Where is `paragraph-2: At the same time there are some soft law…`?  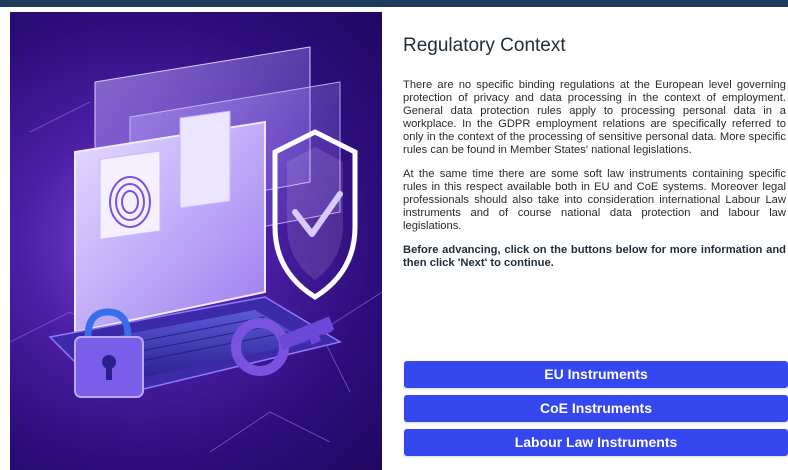
paragraph-2: At the same time there are some soft law… is located at coordinates (594, 200).